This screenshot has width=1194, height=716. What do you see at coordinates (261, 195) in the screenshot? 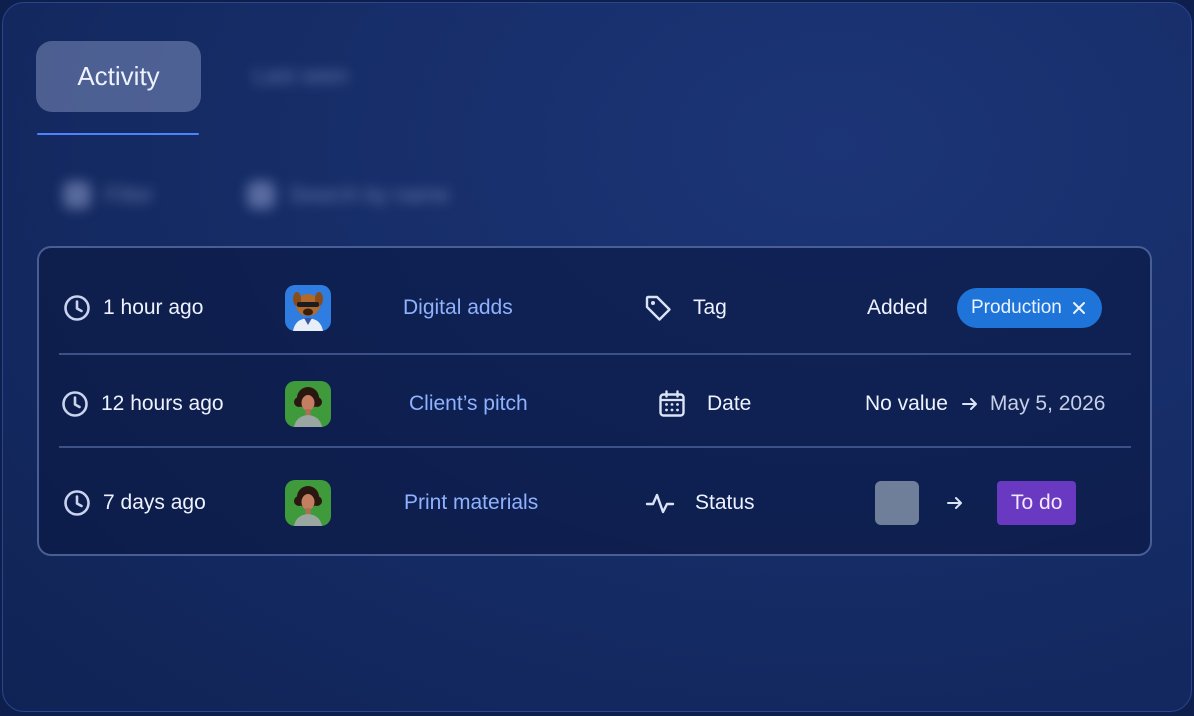
I see `search-icon` at bounding box center [261, 195].